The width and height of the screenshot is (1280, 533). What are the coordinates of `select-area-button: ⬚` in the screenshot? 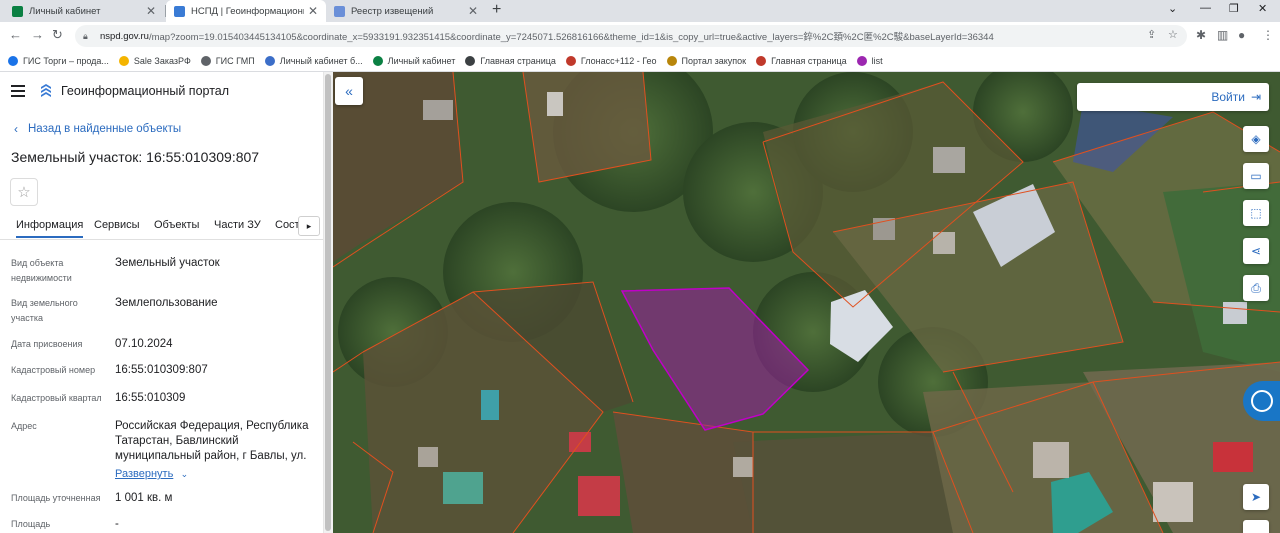 It's located at (1256, 213).